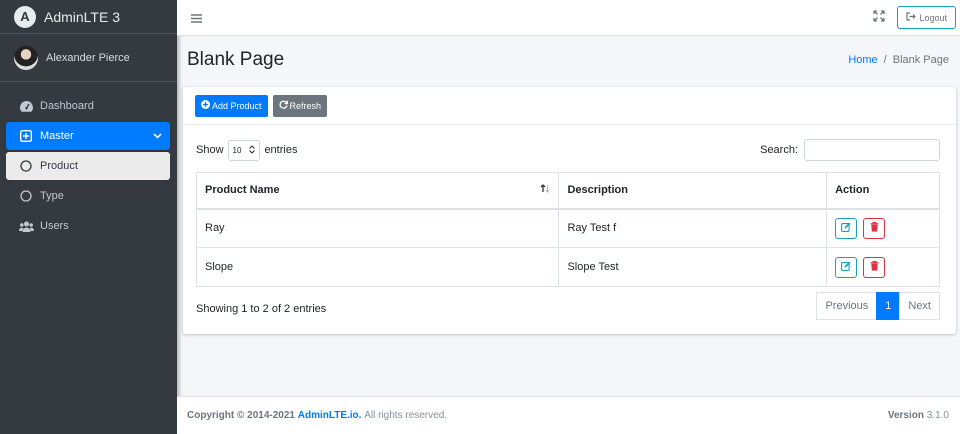  I want to click on users-icon, so click(26, 226).